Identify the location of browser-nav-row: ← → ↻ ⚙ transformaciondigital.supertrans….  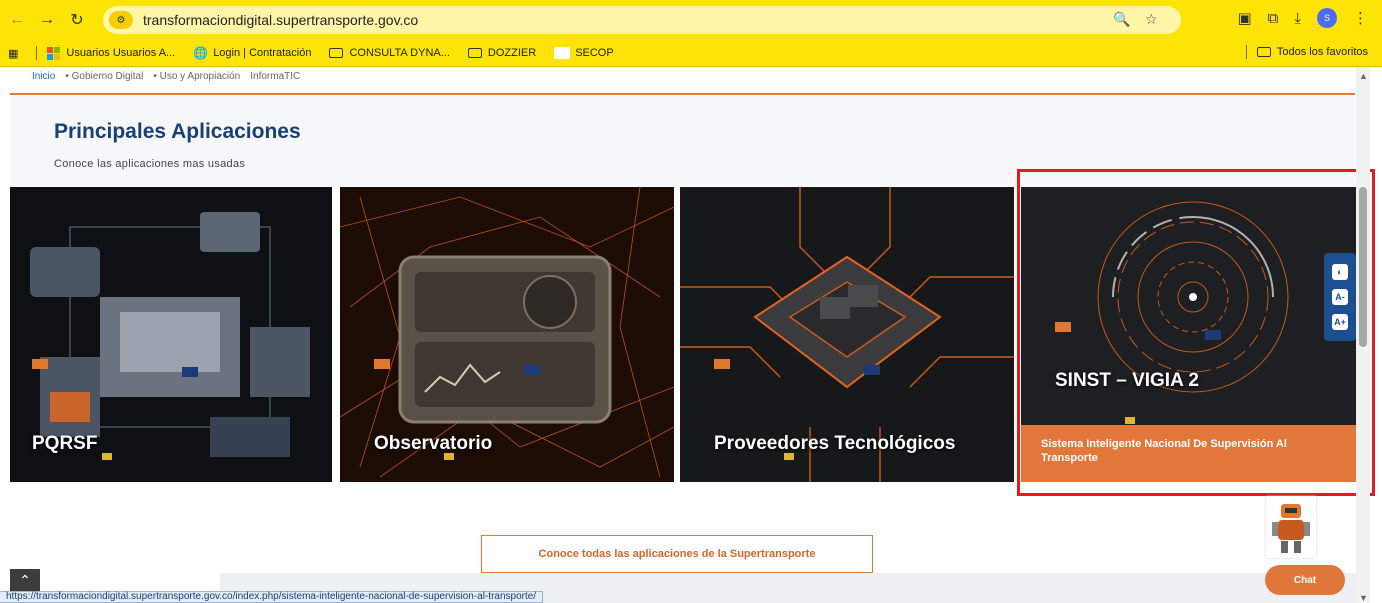
(691, 20).